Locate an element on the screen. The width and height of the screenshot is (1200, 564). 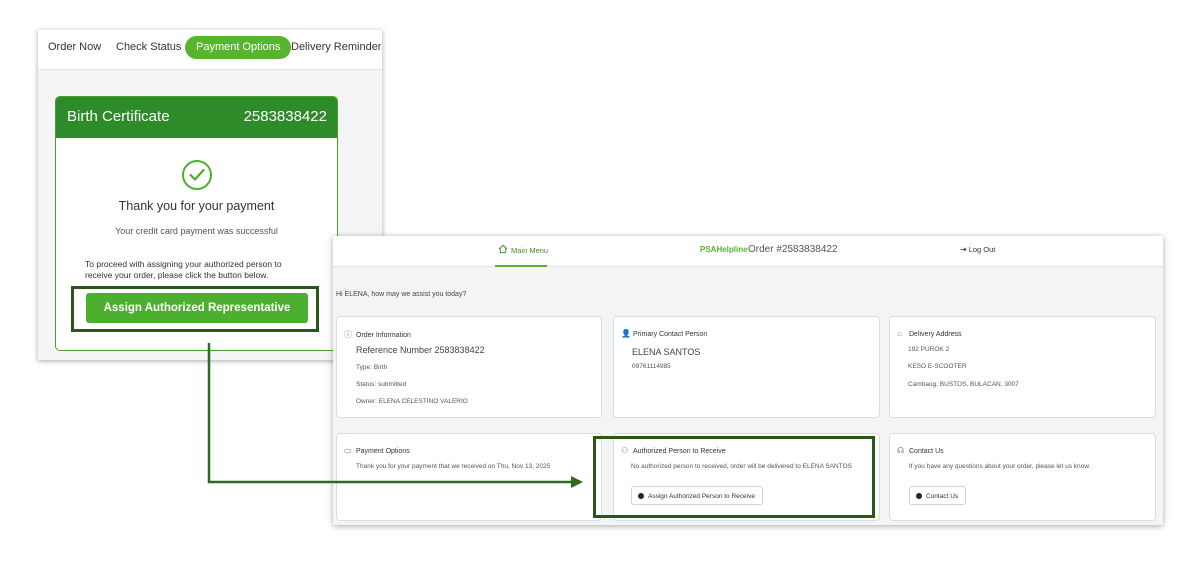
tab-delivery-reminders: Delivery Reminders is located at coordinates (336, 47).